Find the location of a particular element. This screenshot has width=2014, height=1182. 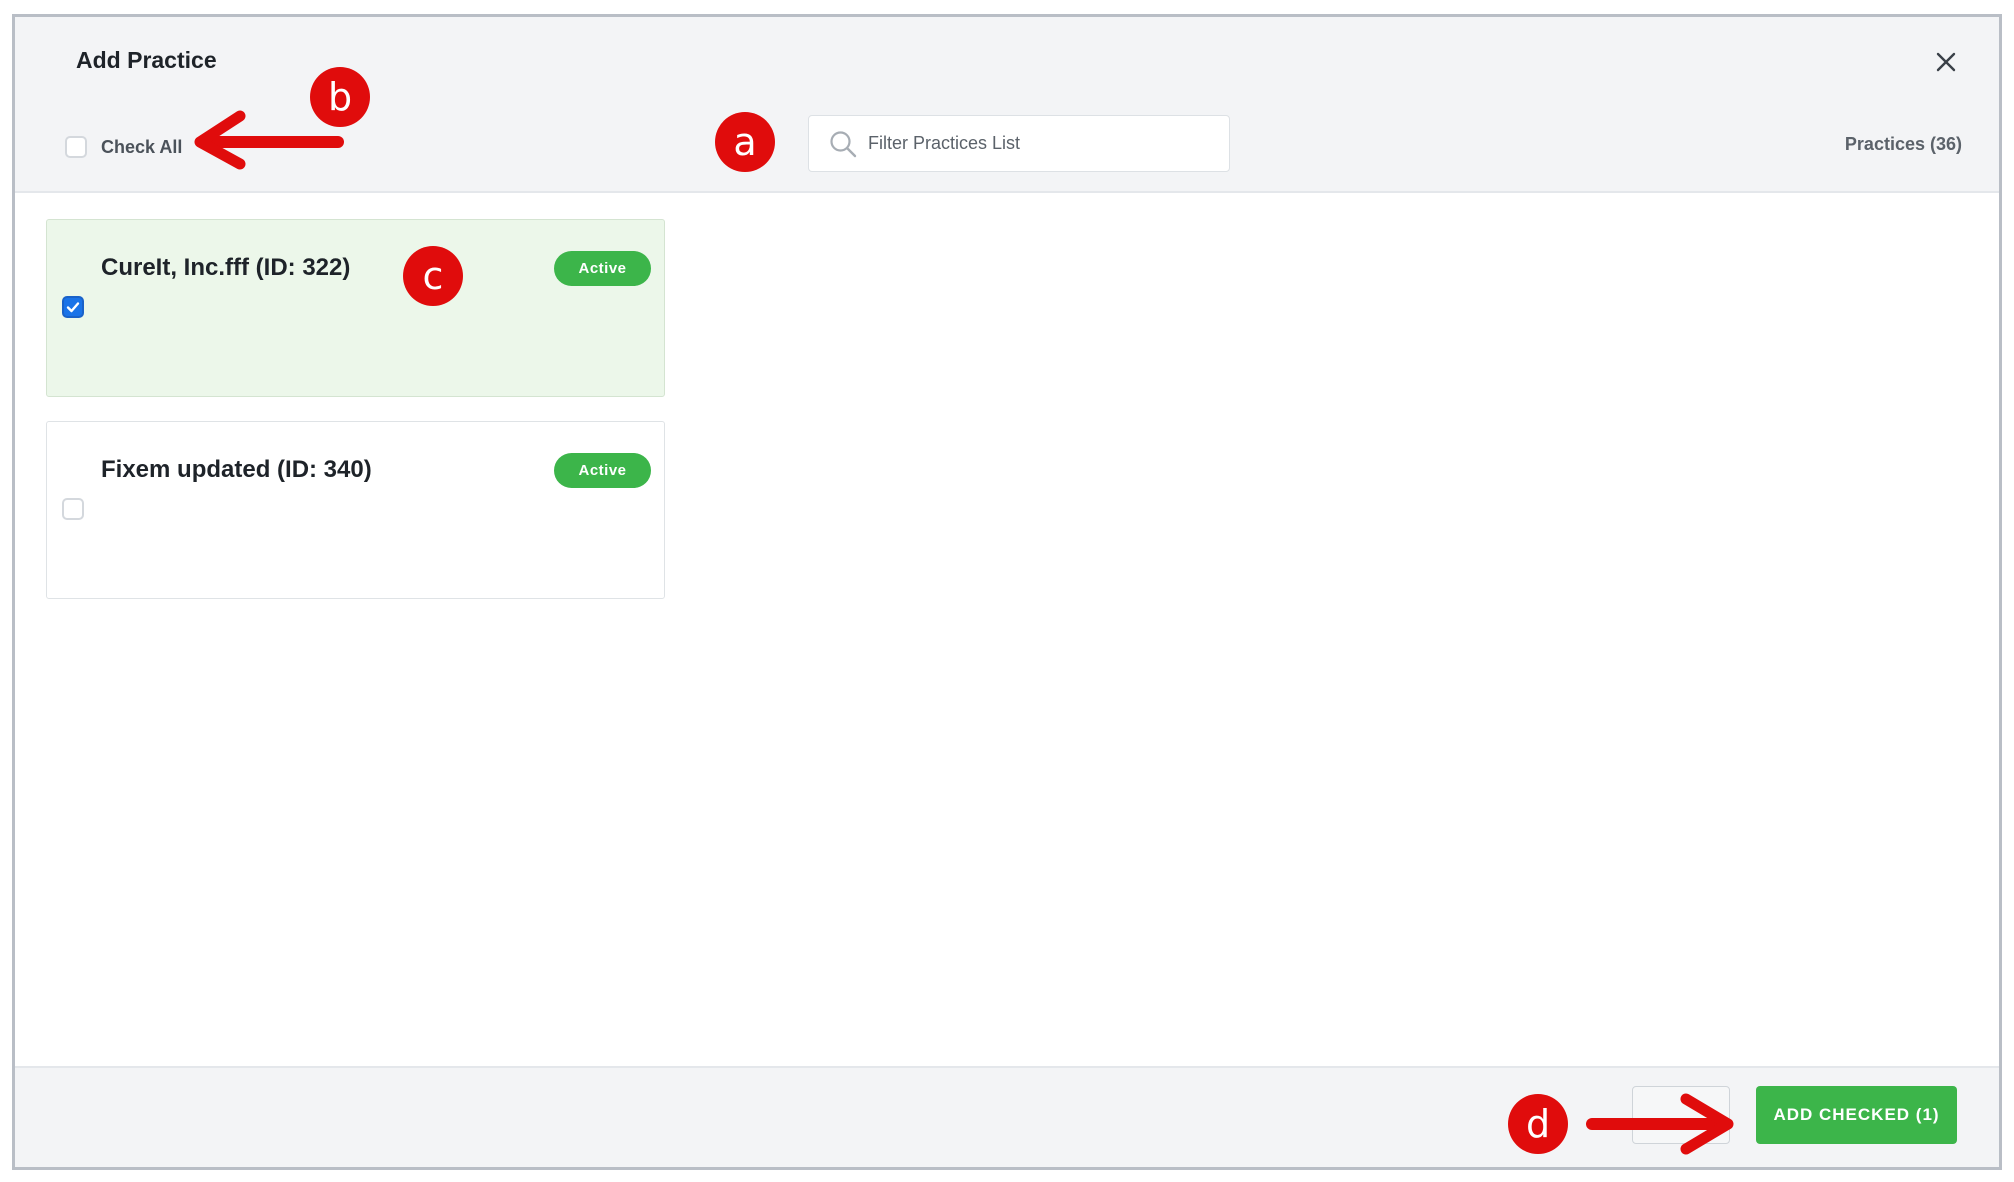

practice-card: Fixem updated (ID: 340) Active is located at coordinates (355, 510).